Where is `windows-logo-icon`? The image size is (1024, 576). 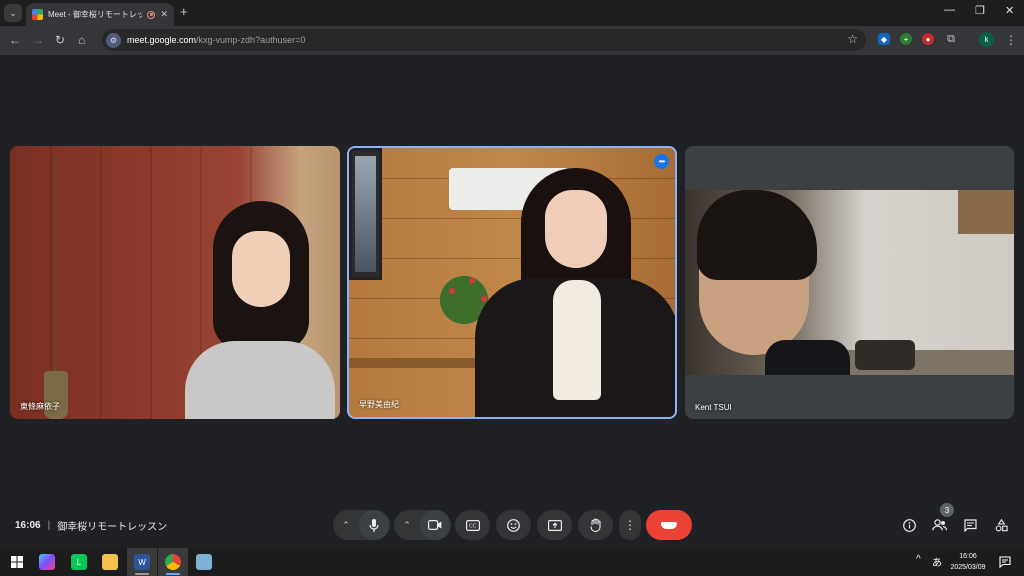 windows-logo-icon is located at coordinates (17, 562).